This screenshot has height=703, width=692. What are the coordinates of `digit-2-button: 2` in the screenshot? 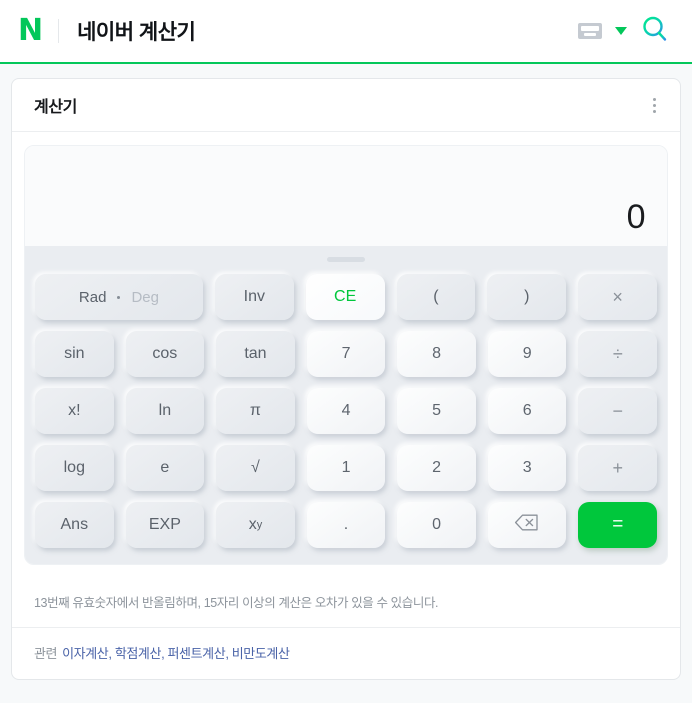 It's located at (436, 468).